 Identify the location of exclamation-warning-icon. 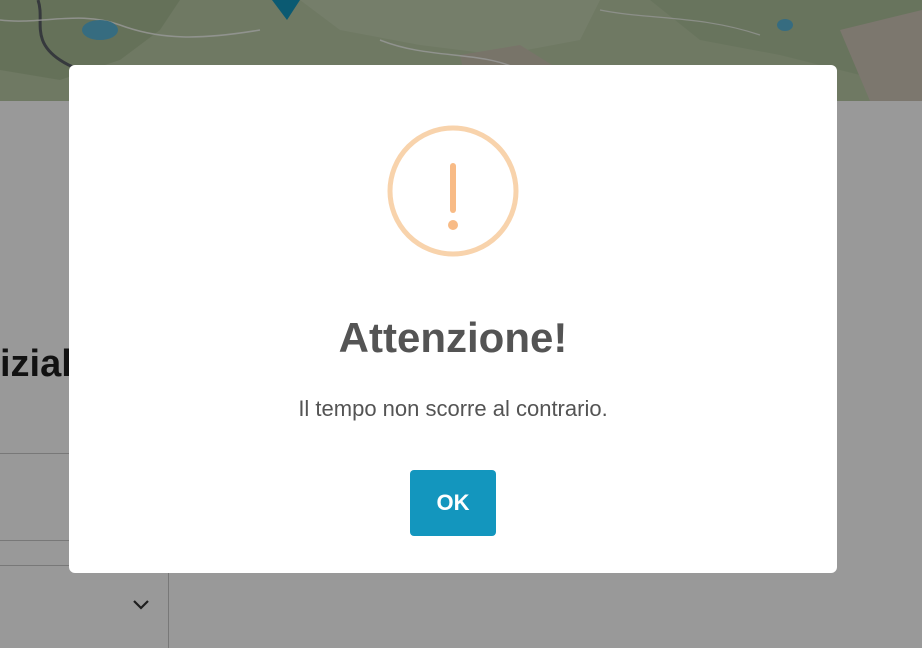
(453, 191).